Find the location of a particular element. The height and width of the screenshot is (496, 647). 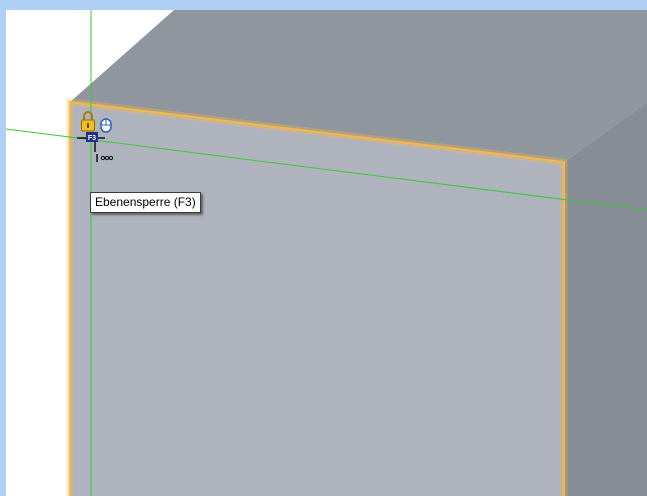

cursor-indicator: F3 is located at coordinates (95, 136).